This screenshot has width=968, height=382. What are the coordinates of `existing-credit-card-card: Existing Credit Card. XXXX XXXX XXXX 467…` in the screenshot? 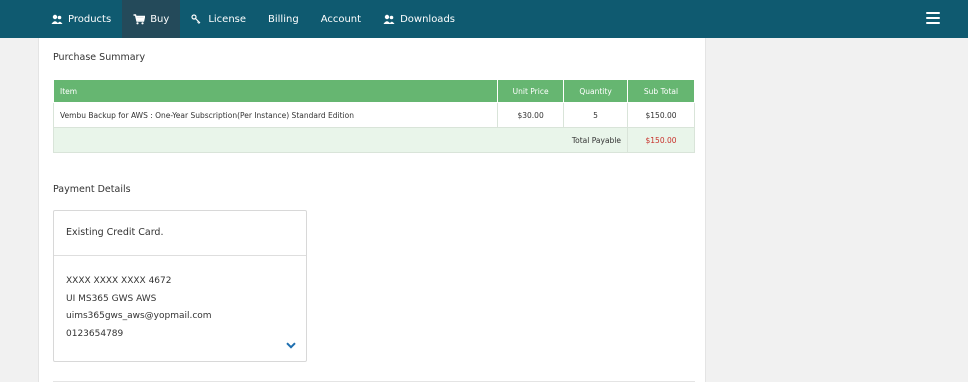 It's located at (180, 286).